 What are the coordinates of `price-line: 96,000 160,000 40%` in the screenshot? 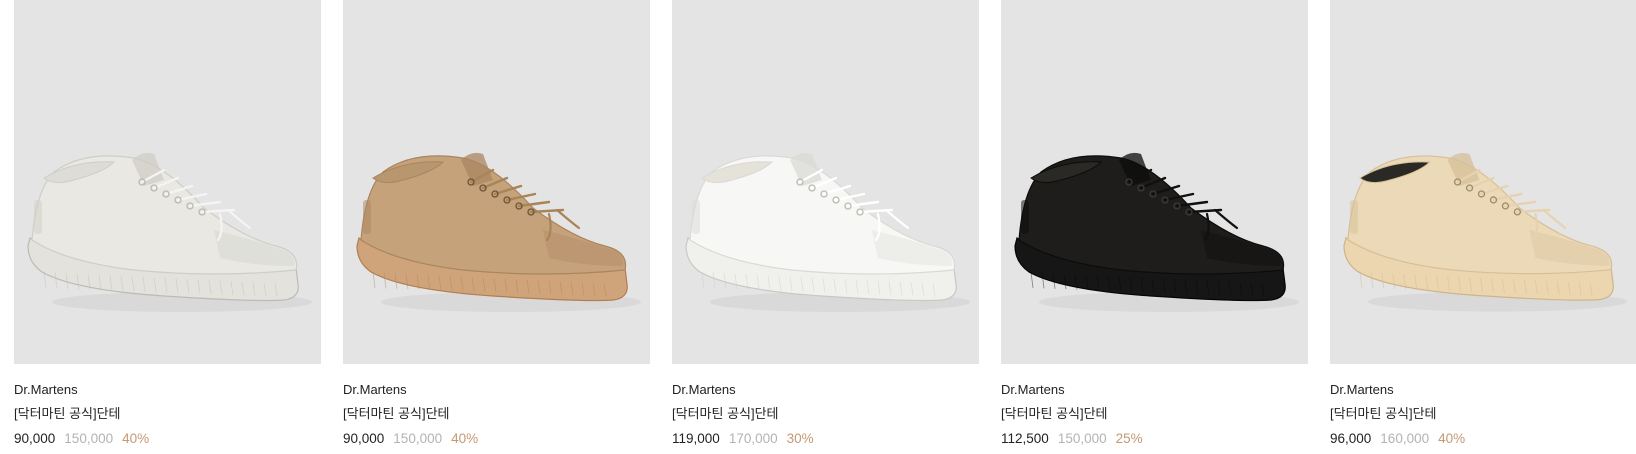 It's located at (1483, 439).